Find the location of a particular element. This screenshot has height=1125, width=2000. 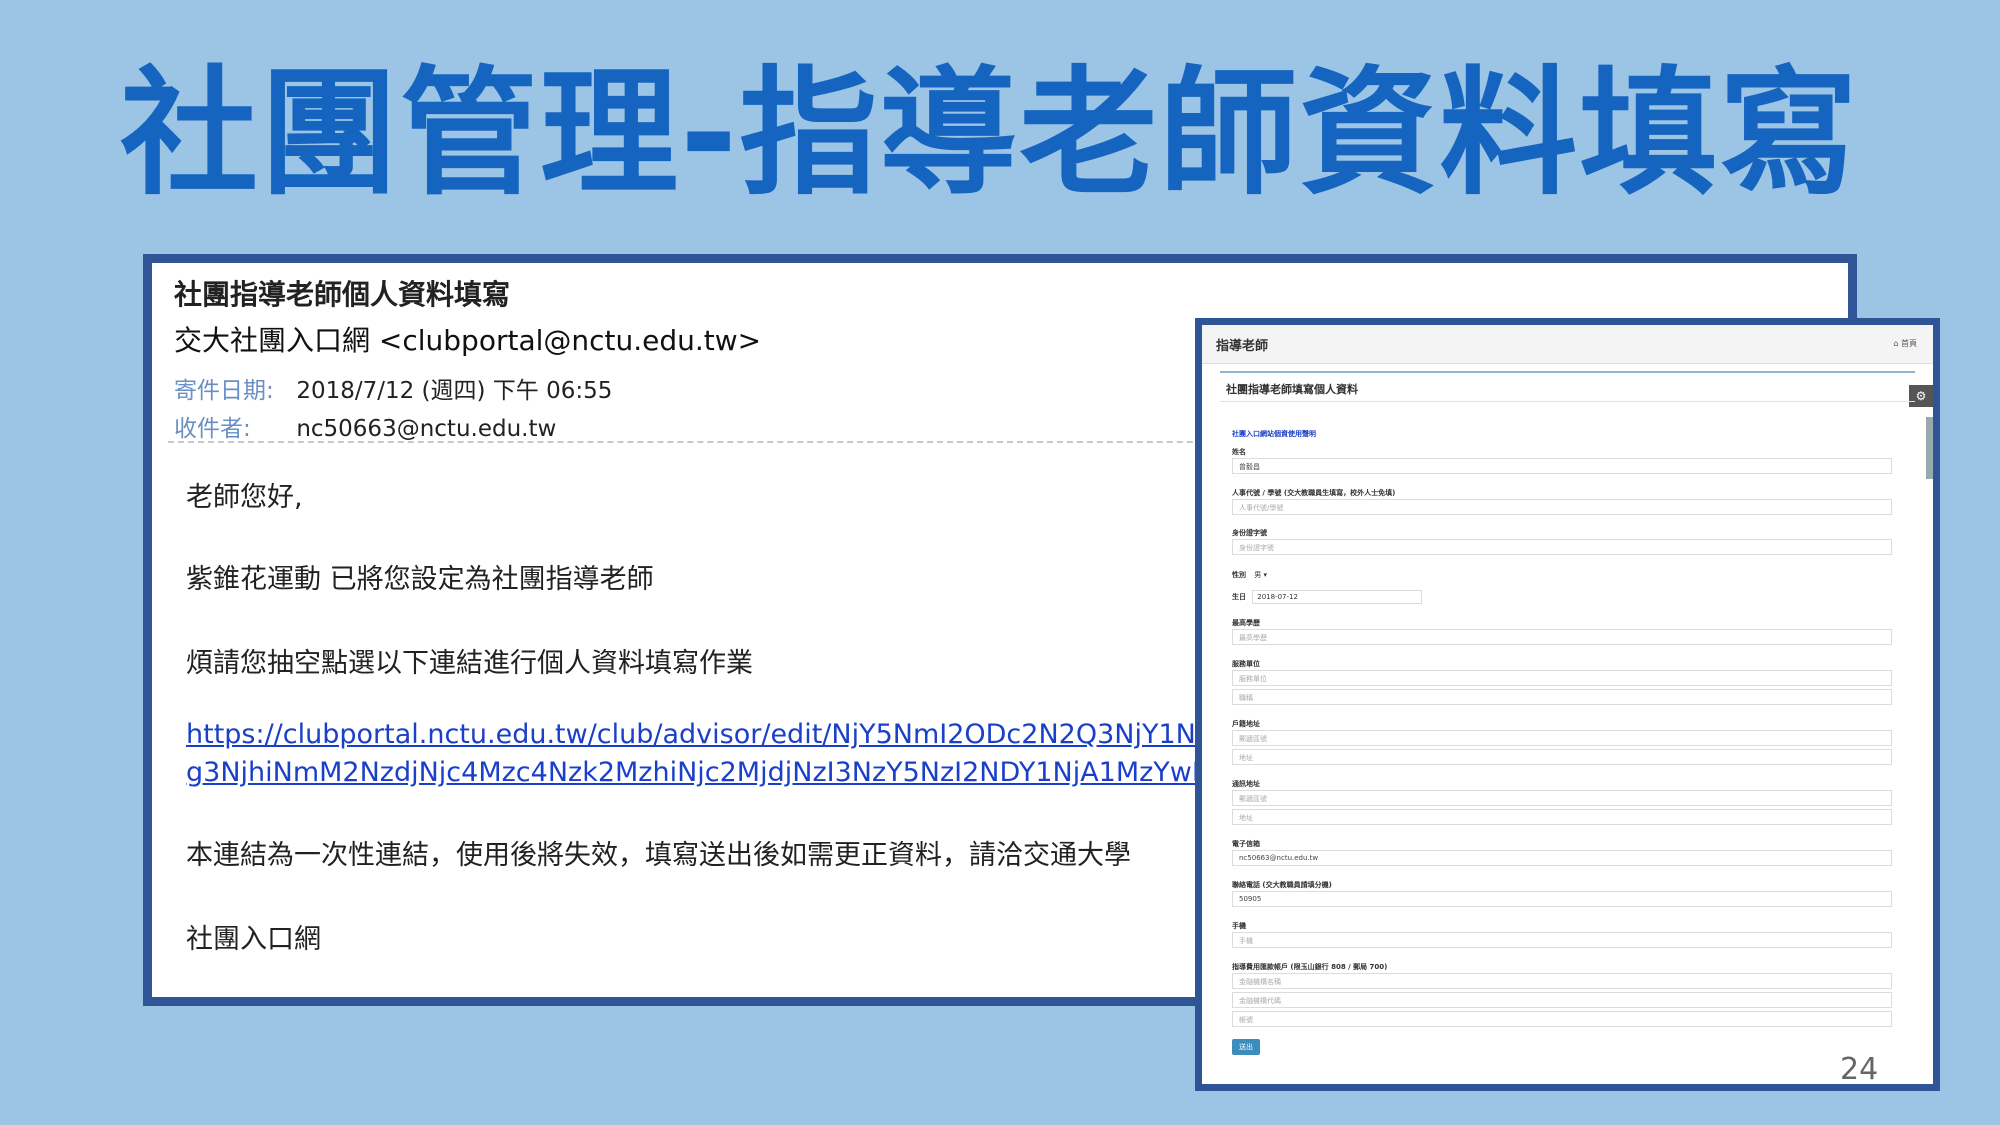

email-signature: 社團入口網 is located at coordinates (253, 939).